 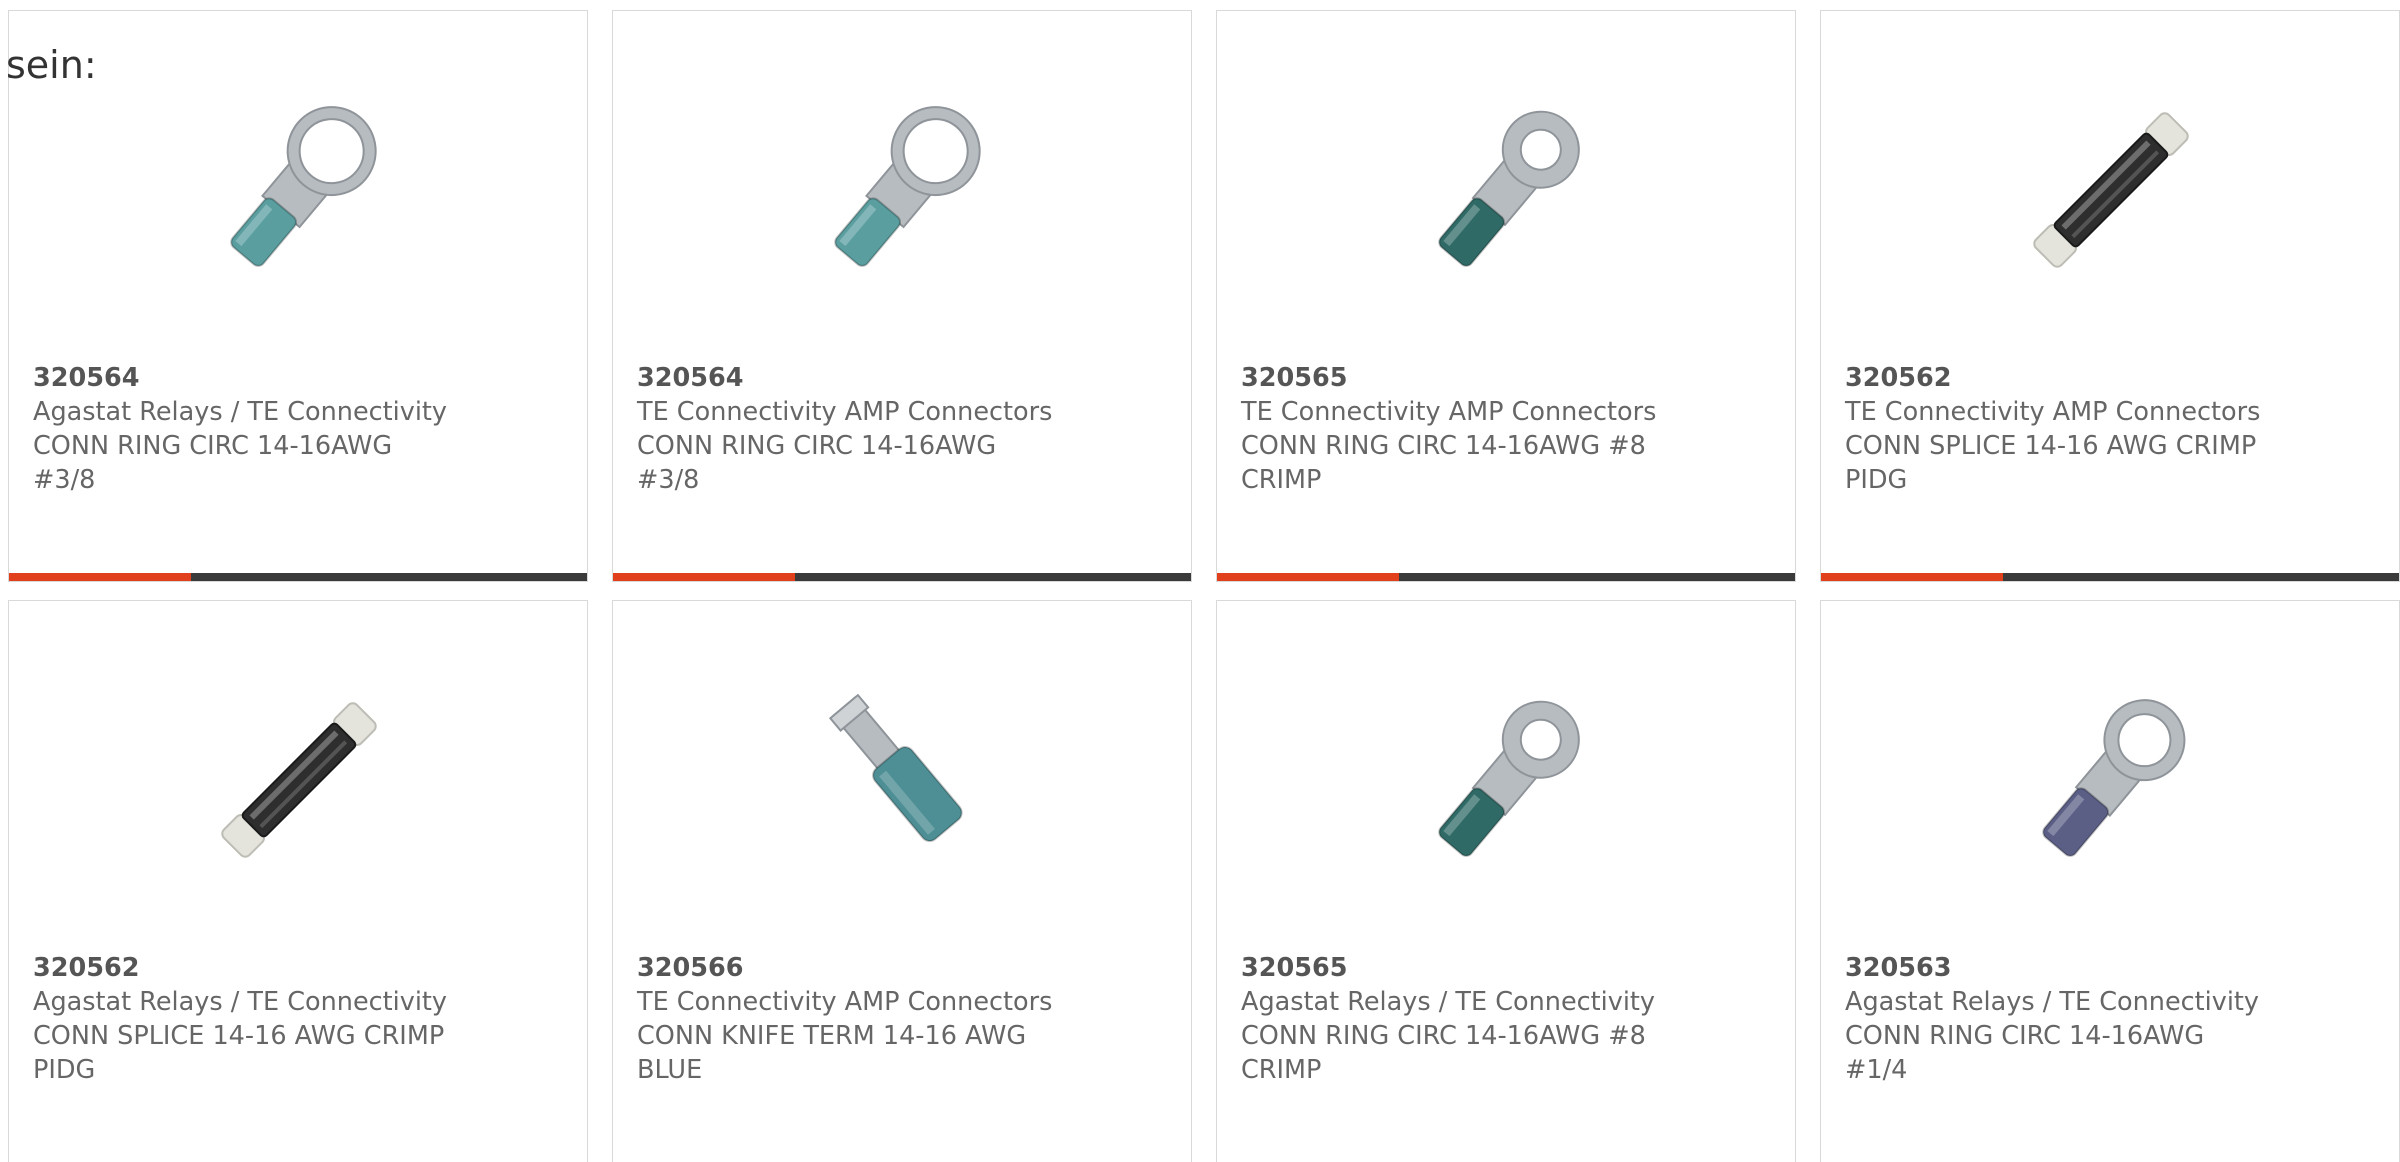 What do you see at coordinates (1876, 1070) in the screenshot?
I see `description-line-2: #1/4` at bounding box center [1876, 1070].